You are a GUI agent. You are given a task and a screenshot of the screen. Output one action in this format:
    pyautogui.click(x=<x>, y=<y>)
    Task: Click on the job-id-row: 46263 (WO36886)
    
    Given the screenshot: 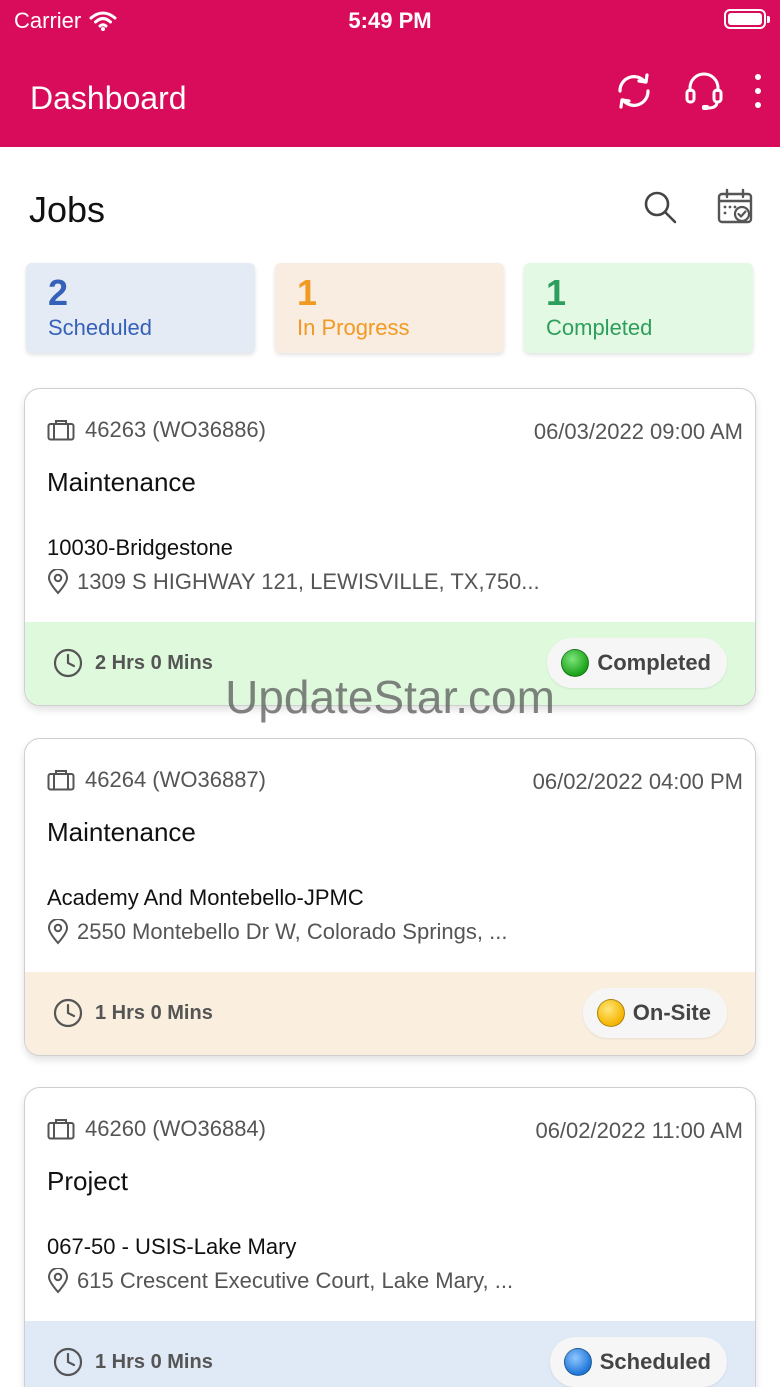 What is the action you would take?
    pyautogui.click(x=156, y=430)
    